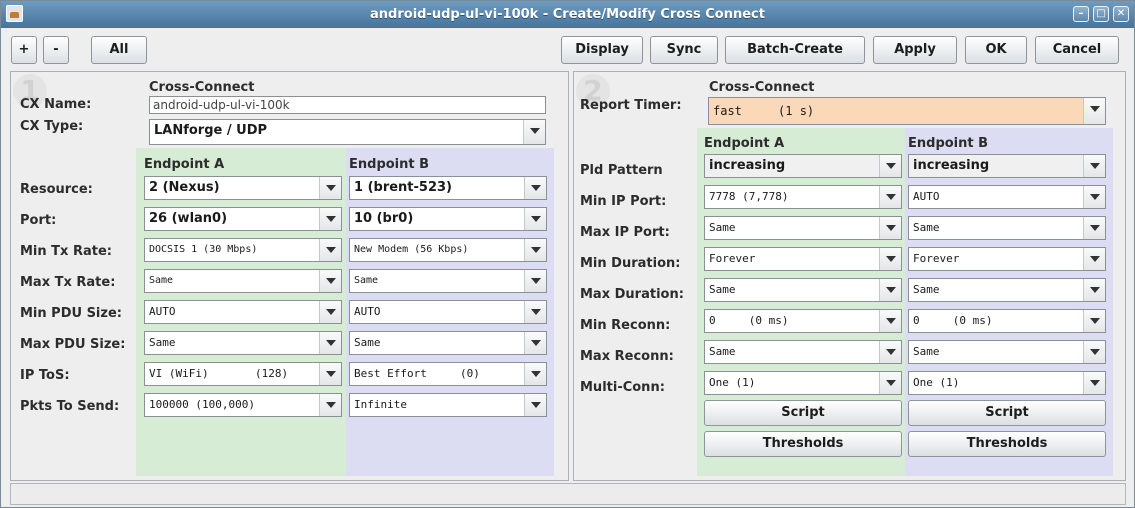  What do you see at coordinates (803, 383) in the screenshot?
I see `multi-conn-a-dropdown: One (1)` at bounding box center [803, 383].